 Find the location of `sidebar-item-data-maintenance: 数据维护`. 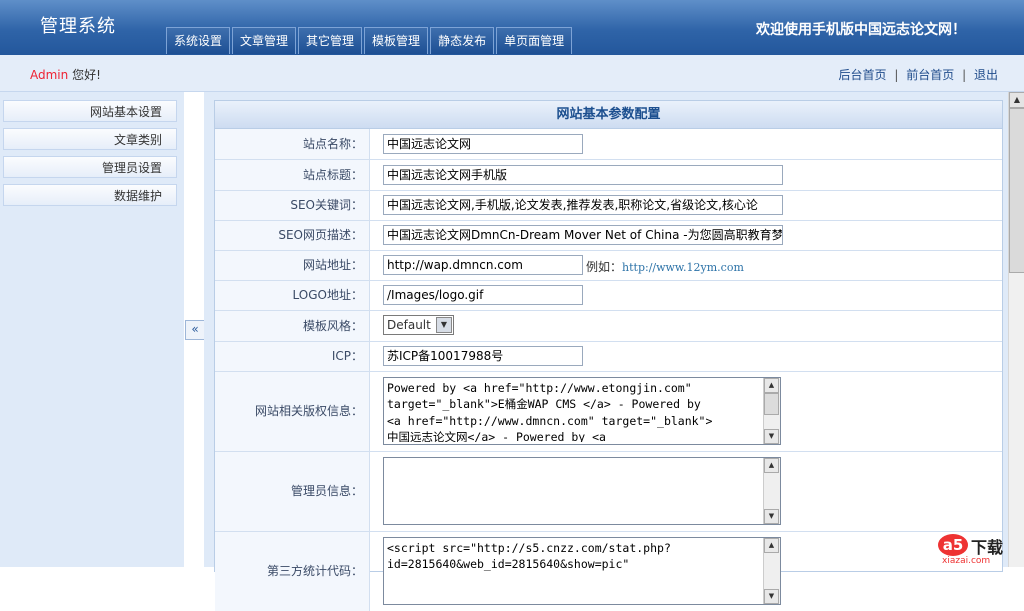

sidebar-item-data-maintenance: 数据维护 is located at coordinates (90, 195).